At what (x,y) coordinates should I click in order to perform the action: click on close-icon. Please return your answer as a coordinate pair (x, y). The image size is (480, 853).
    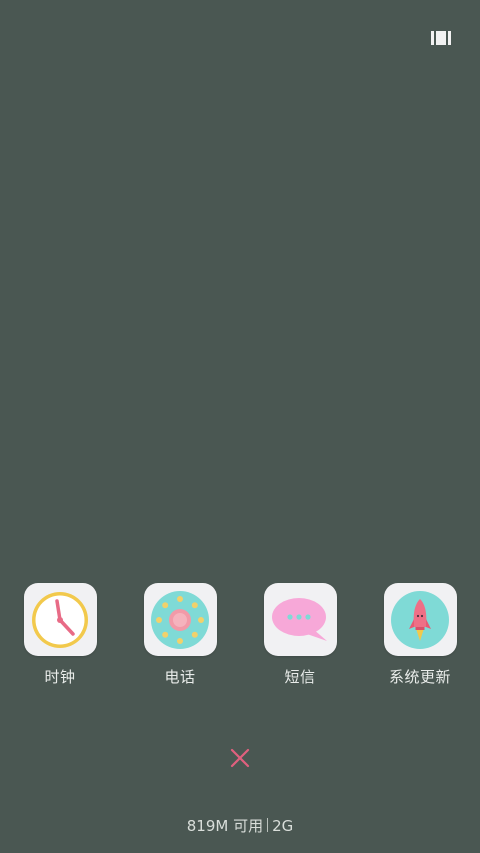
    Looking at the image, I should click on (240, 758).